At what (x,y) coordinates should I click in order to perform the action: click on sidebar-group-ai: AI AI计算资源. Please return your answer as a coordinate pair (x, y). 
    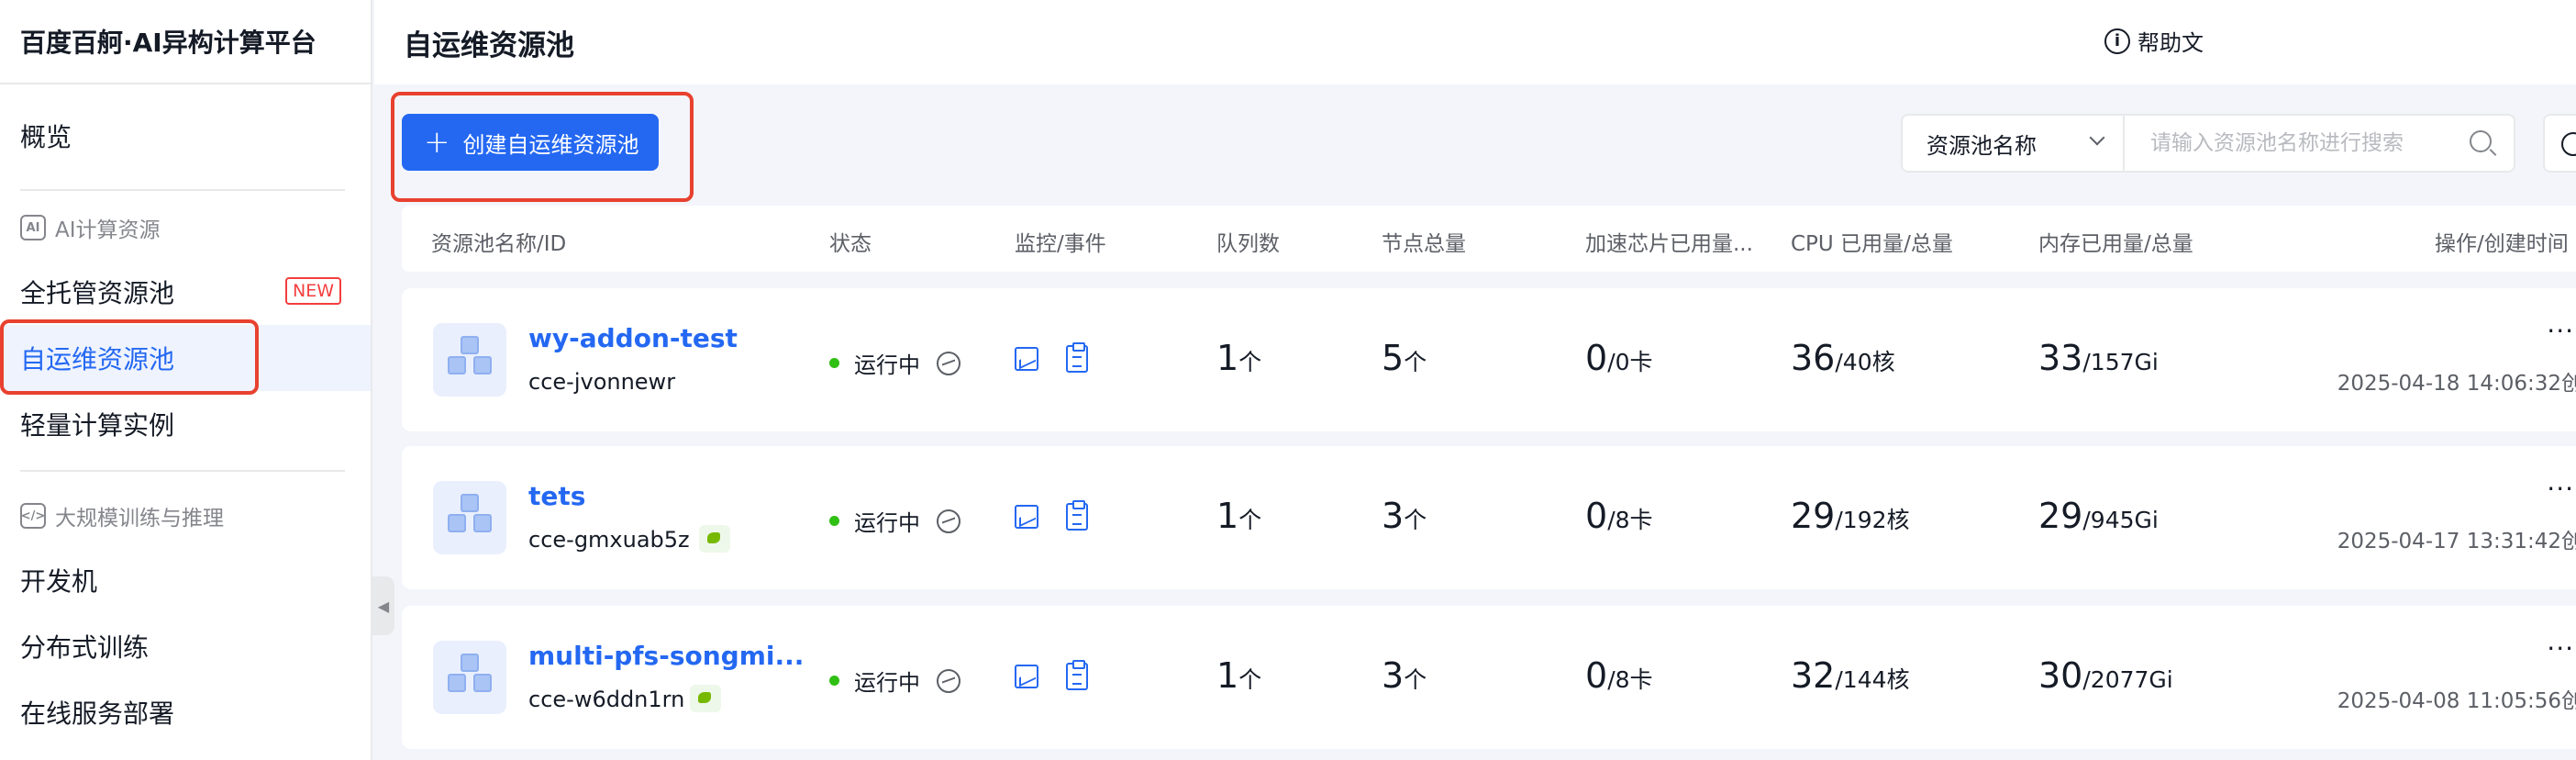
    Looking at the image, I should click on (90, 227).